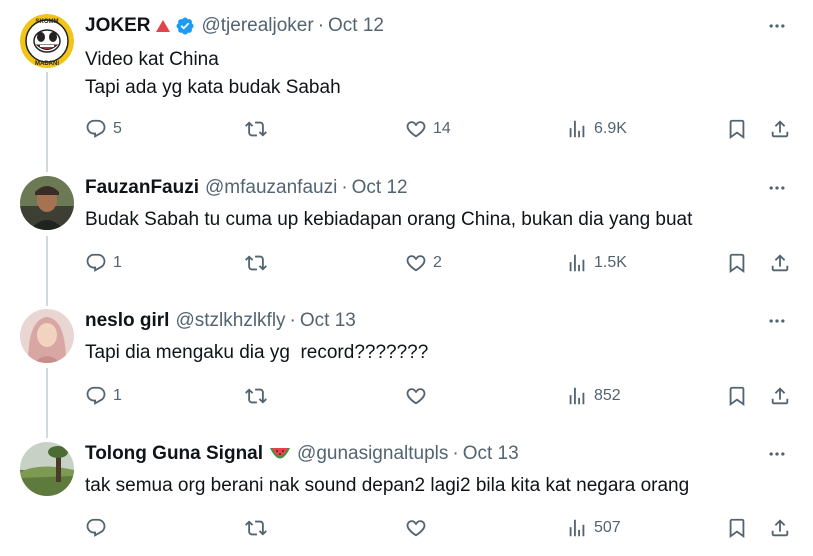 The width and height of the screenshot is (813, 556). I want to click on tweet-header: neslo girl @stzlkhzlkfly · Oct 13, so click(220, 321).